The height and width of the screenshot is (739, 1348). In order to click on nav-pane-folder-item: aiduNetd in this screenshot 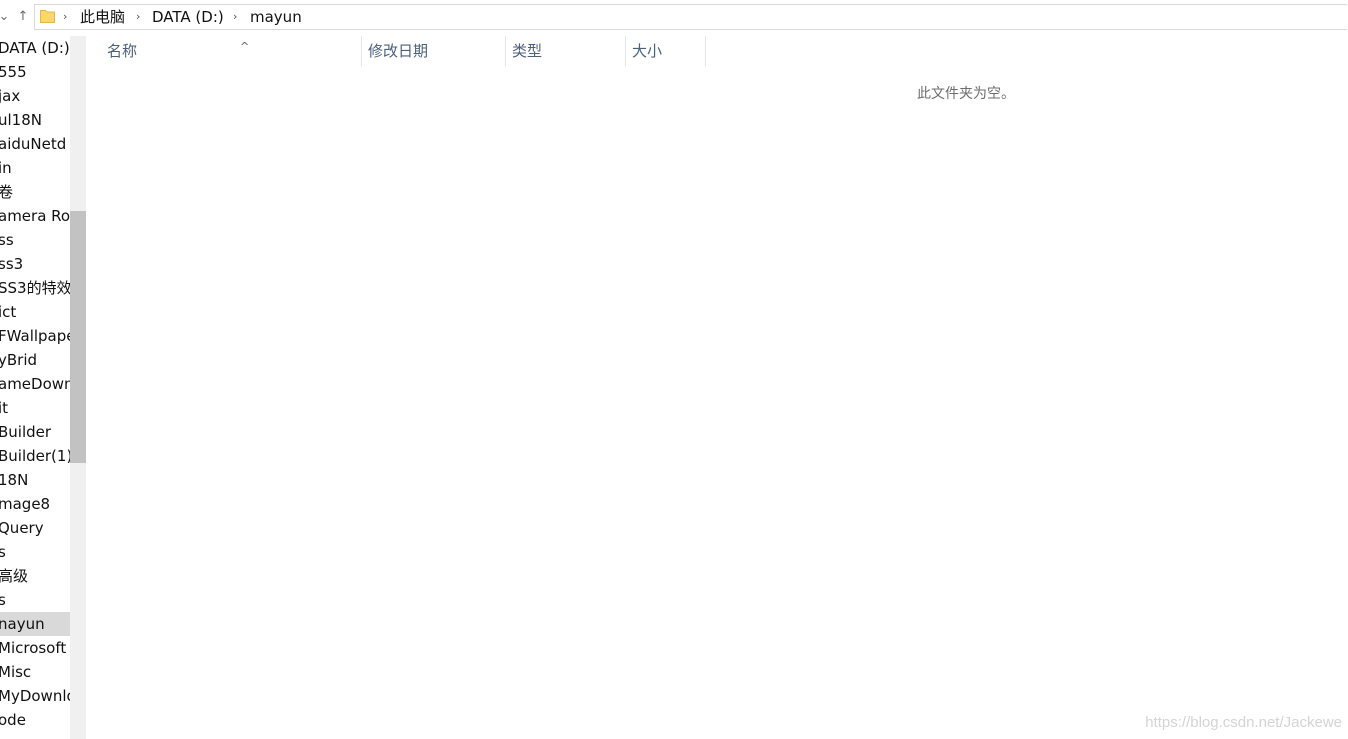, I will do `click(35, 144)`.